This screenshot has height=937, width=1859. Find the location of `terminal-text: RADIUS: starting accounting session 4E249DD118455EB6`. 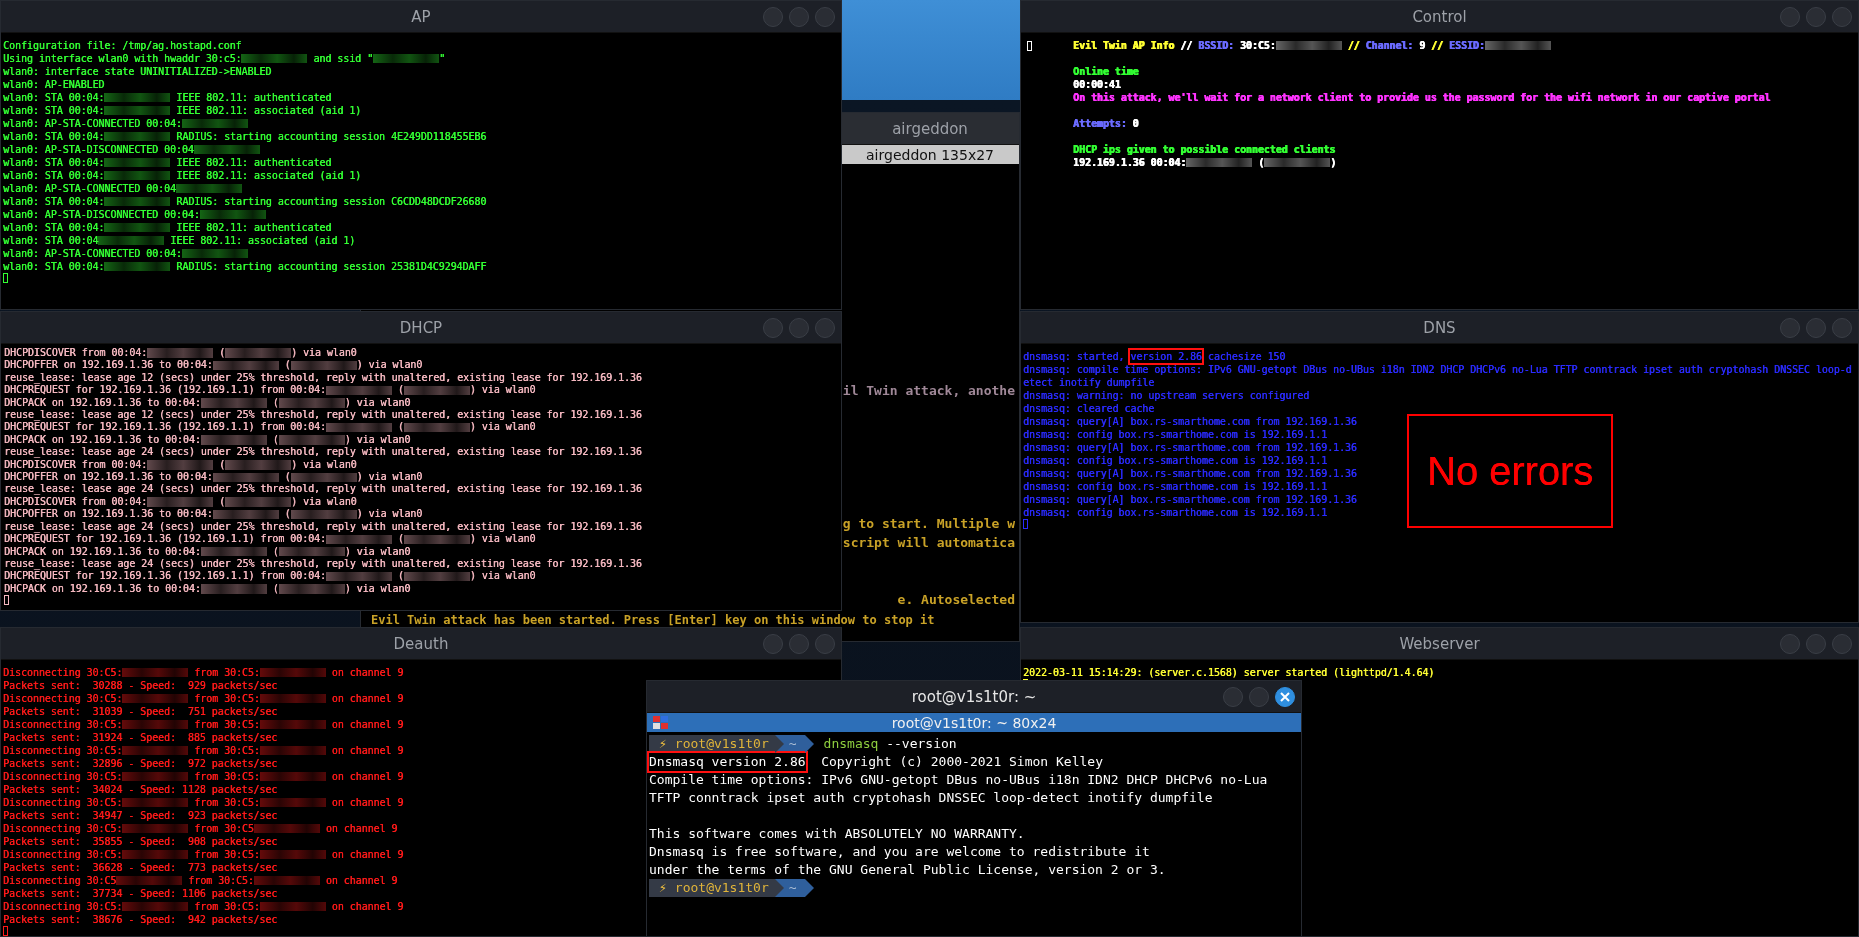

terminal-text: RADIUS: starting accounting session 4E249DD118455EB6 is located at coordinates (331, 136).